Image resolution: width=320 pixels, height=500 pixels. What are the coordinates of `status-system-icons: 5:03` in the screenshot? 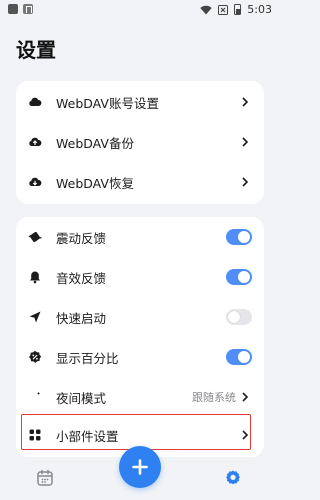 It's located at (236, 9).